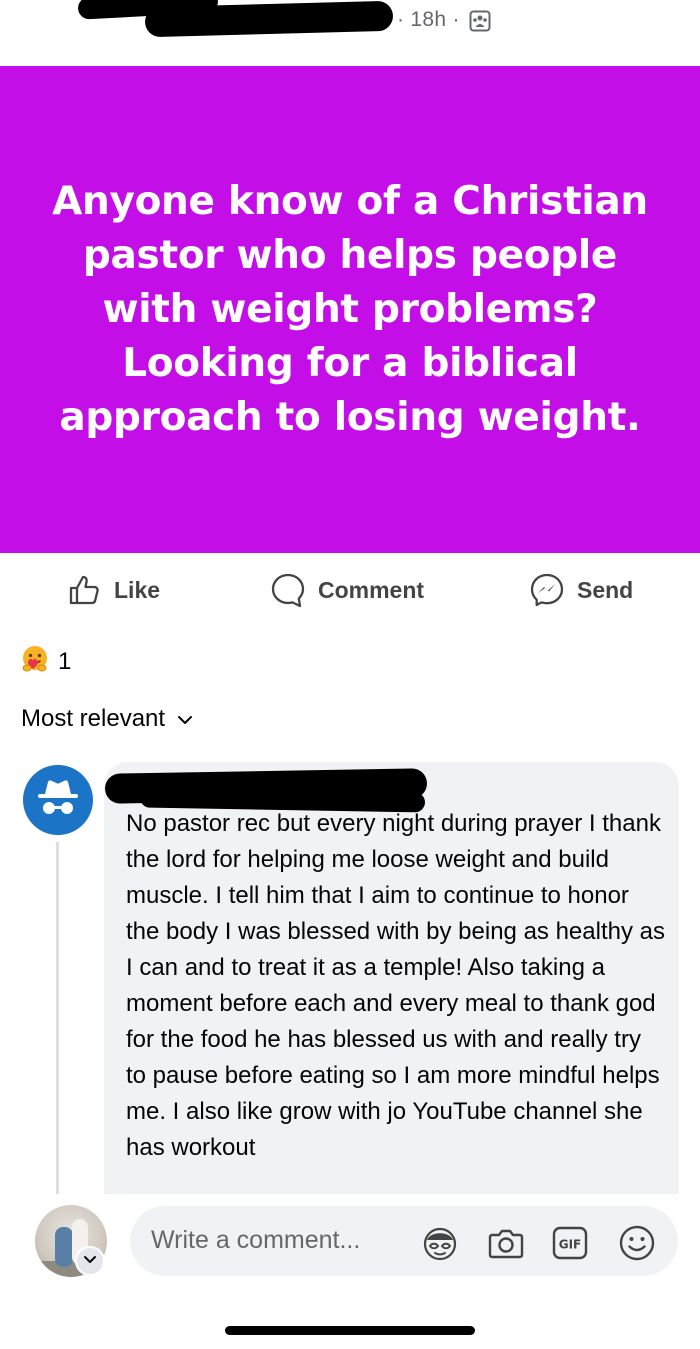 This screenshot has width=700, height=1349. I want to click on reply-thread-line, so click(57, 1022).